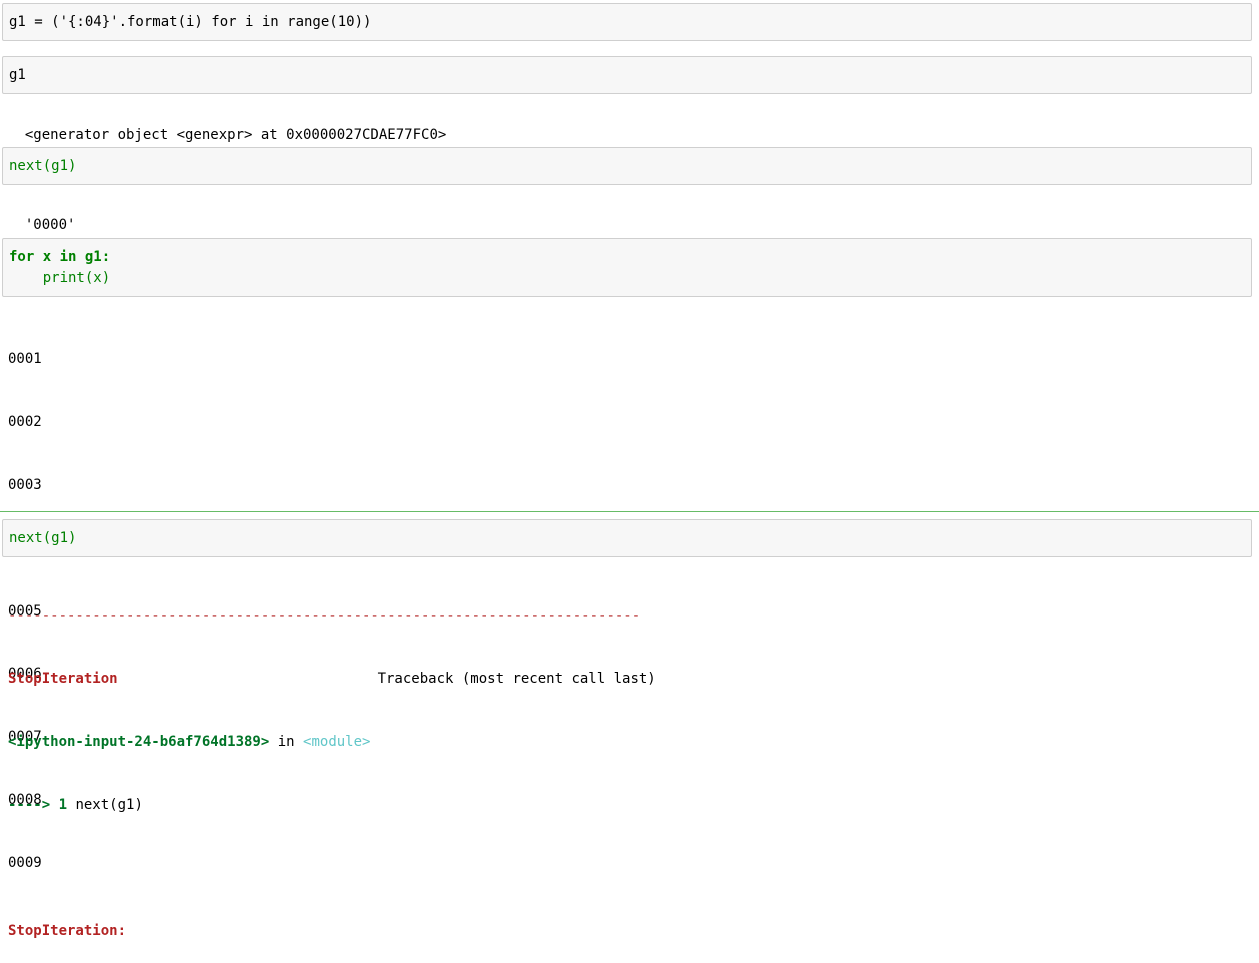  Describe the element at coordinates (286, 742) in the screenshot. I see `traceback-in: in` at that location.